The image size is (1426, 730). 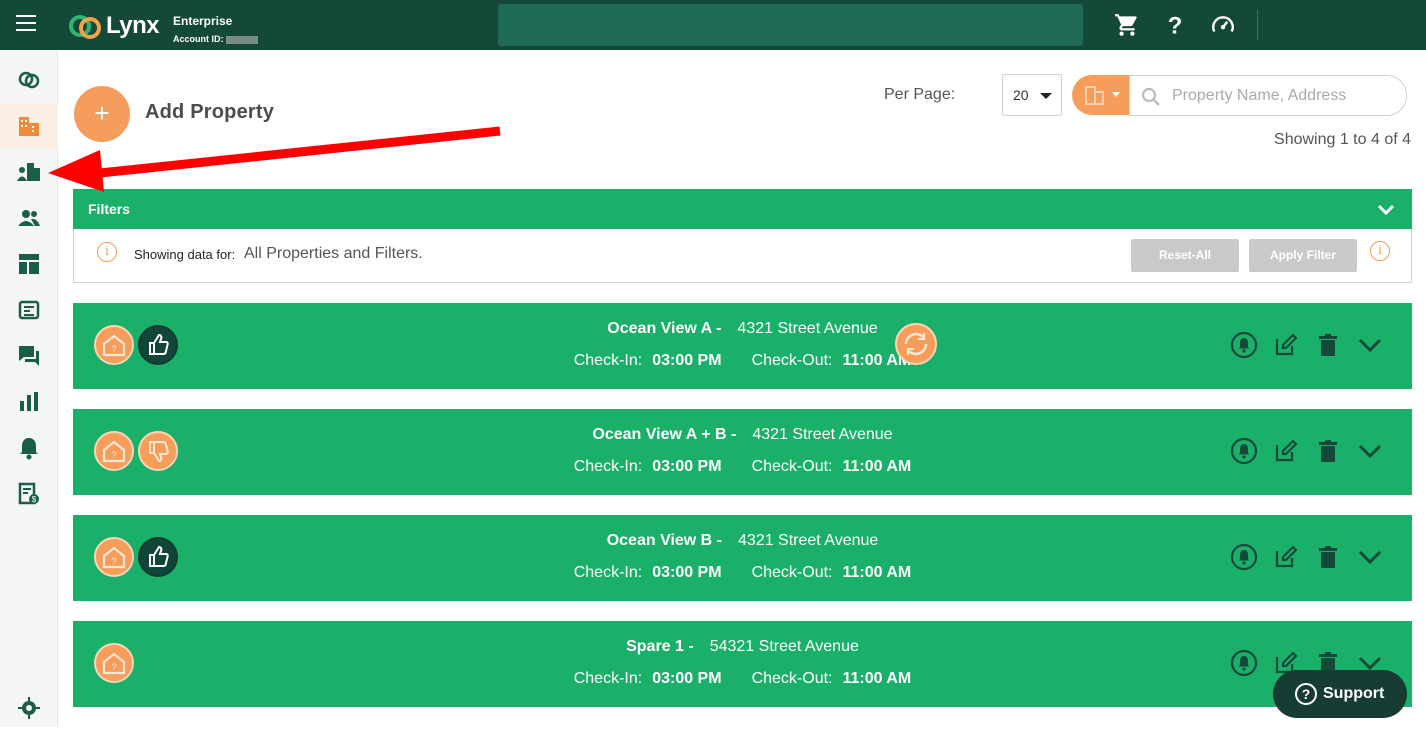 I want to click on speedometer-icon, so click(x=1223, y=25).